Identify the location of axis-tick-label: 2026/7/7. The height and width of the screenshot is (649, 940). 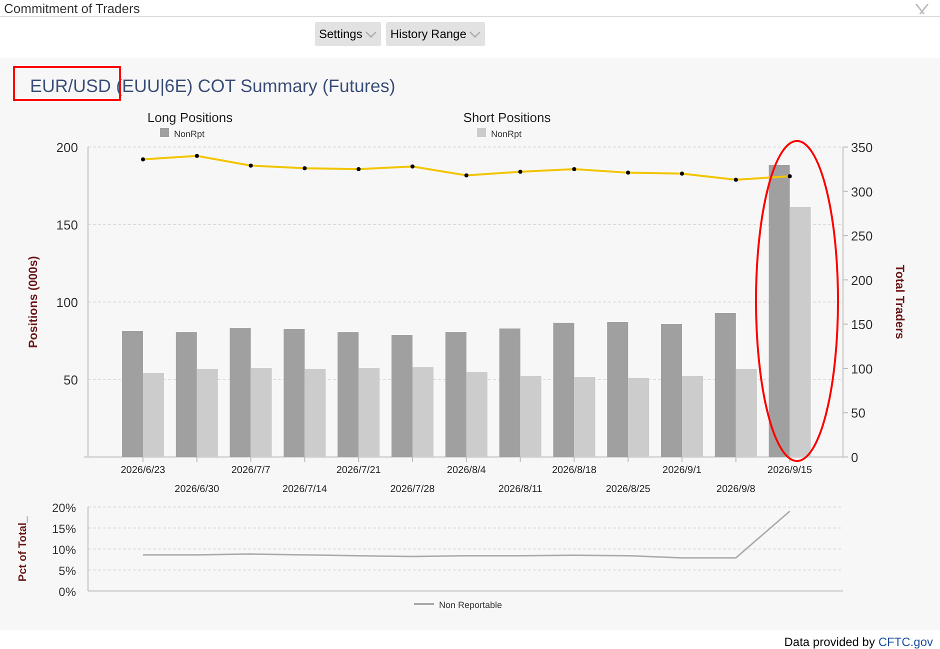
(250, 470).